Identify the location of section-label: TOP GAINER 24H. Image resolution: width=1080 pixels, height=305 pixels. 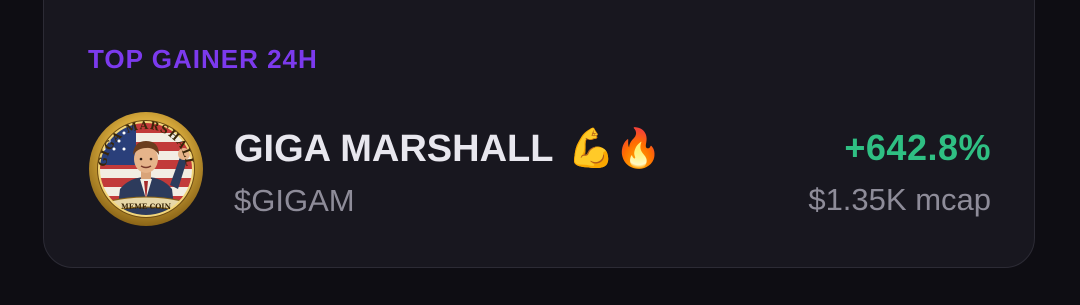
(203, 59).